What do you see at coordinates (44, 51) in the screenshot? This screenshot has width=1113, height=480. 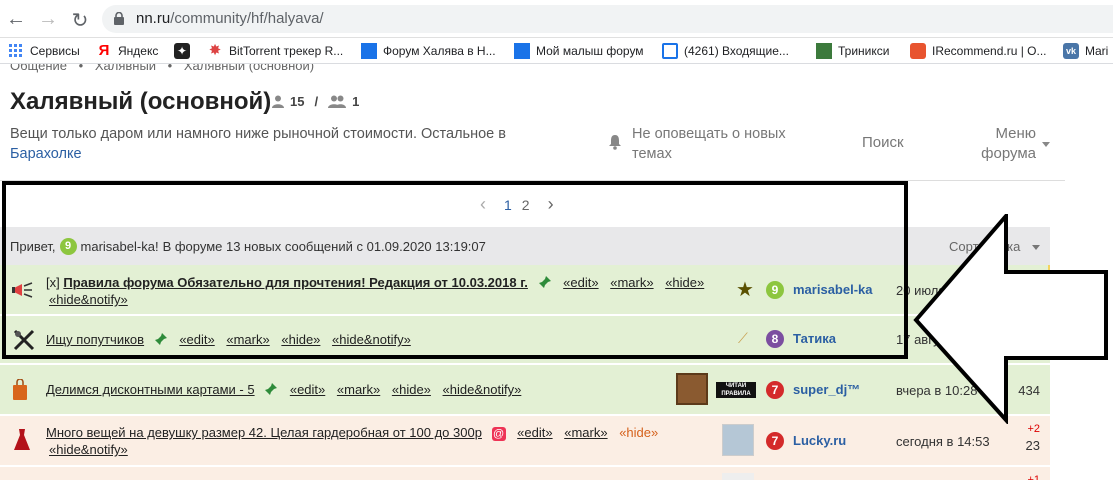 I see `bookmark-services: Сервисы` at bounding box center [44, 51].